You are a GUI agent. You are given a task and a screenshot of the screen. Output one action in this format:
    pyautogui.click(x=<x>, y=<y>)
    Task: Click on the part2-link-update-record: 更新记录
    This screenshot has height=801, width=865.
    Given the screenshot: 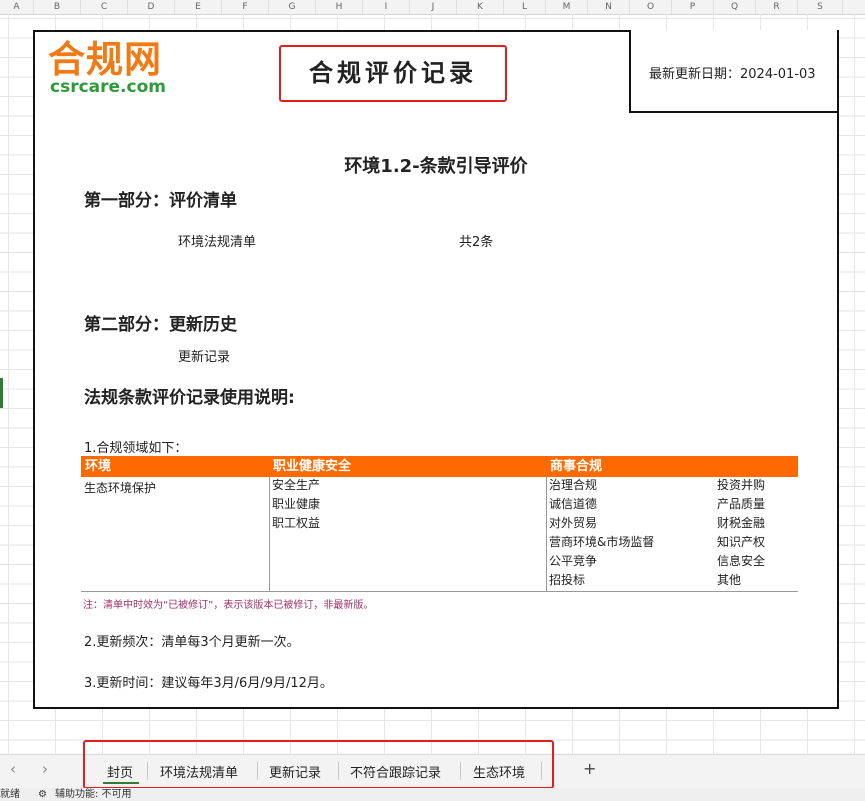 What is the action you would take?
    pyautogui.click(x=204, y=355)
    